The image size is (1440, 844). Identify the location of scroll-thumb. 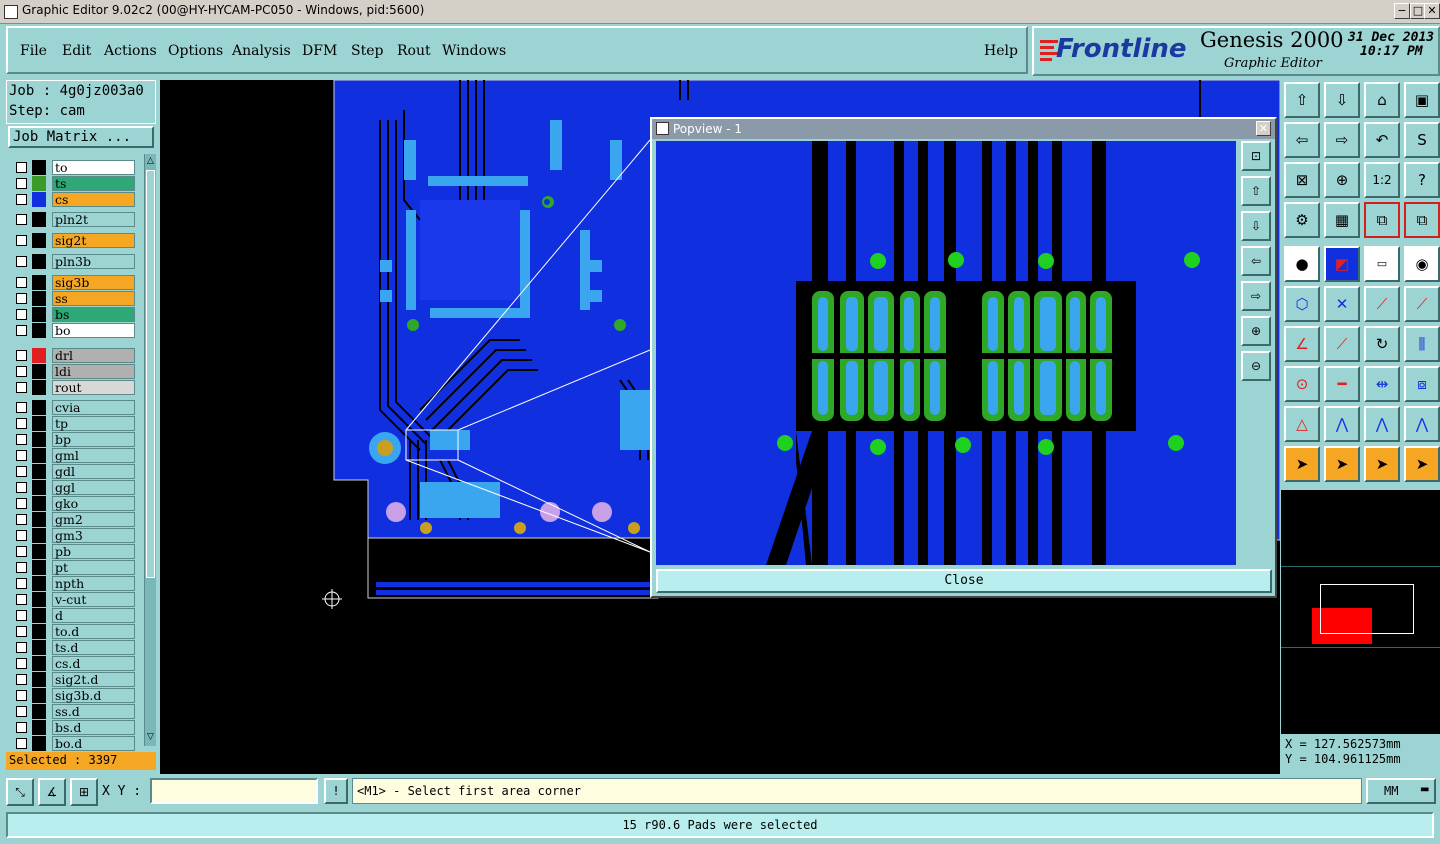
(150, 374).